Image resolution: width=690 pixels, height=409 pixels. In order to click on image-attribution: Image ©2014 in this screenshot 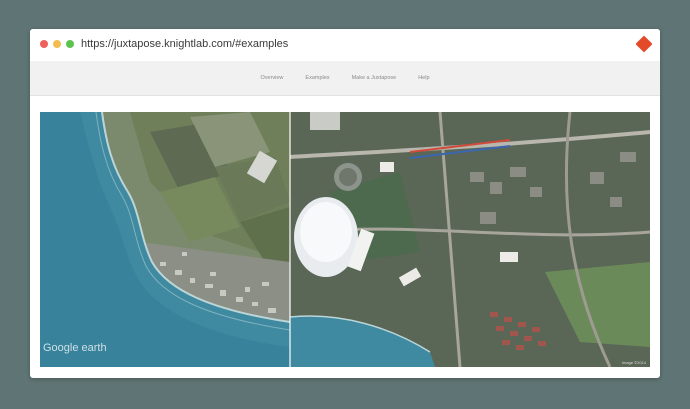, I will do `click(633, 362)`.